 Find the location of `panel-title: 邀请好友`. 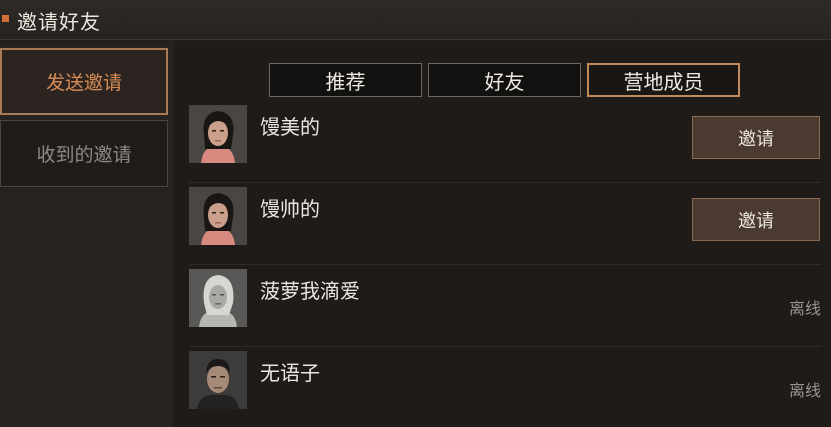

panel-title: 邀请好友 is located at coordinates (59, 22).